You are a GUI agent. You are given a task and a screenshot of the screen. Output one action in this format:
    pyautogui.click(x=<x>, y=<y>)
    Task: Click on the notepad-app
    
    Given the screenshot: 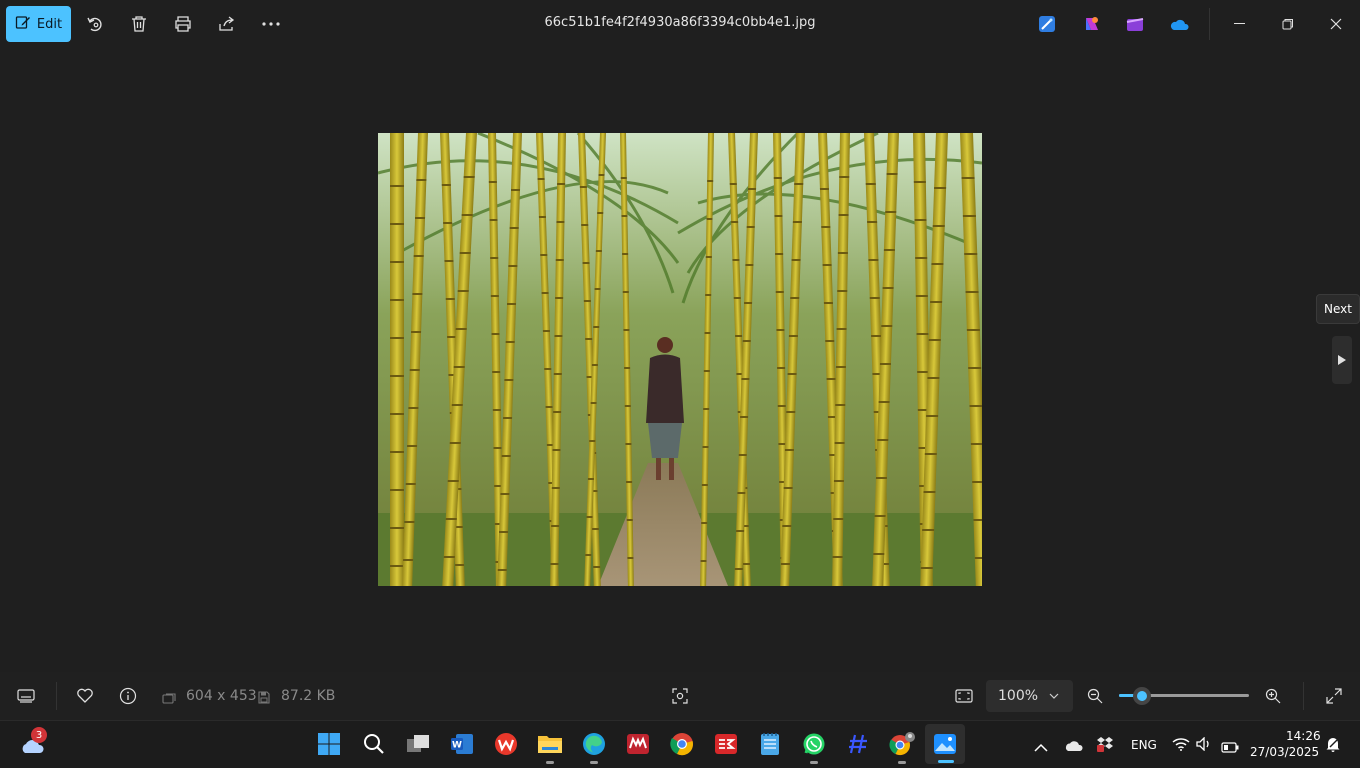 What is the action you would take?
    pyautogui.click(x=770, y=744)
    